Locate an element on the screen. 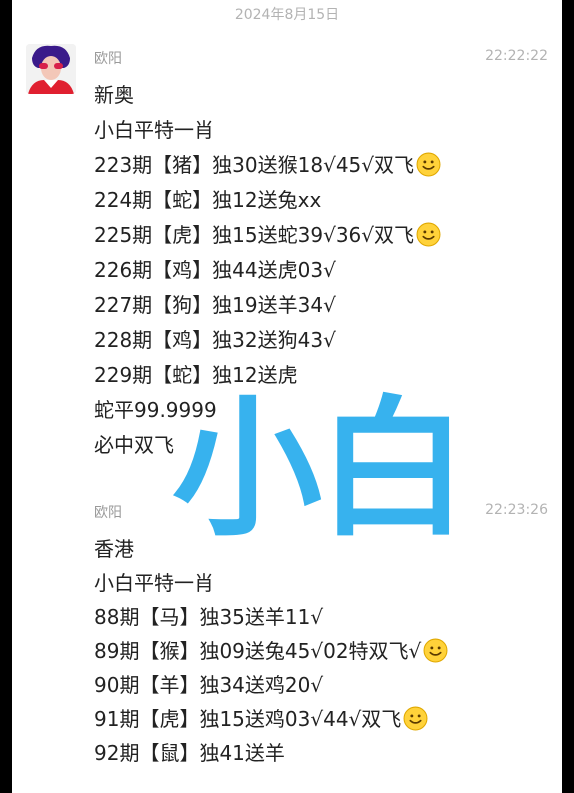 Image resolution: width=574 pixels, height=793 pixels. message-line: 225期【虎】独15送蛇39√36√双飞 is located at coordinates (267, 235).